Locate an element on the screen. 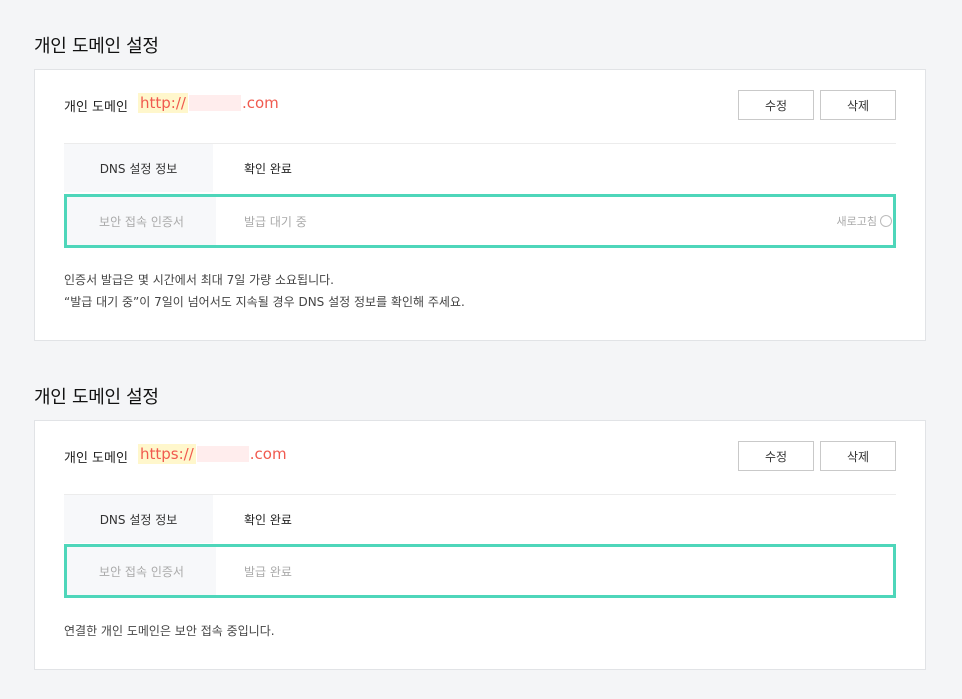  card-header: 개인 도메인 https:// .com 수정 삭제 is located at coordinates (480, 458).